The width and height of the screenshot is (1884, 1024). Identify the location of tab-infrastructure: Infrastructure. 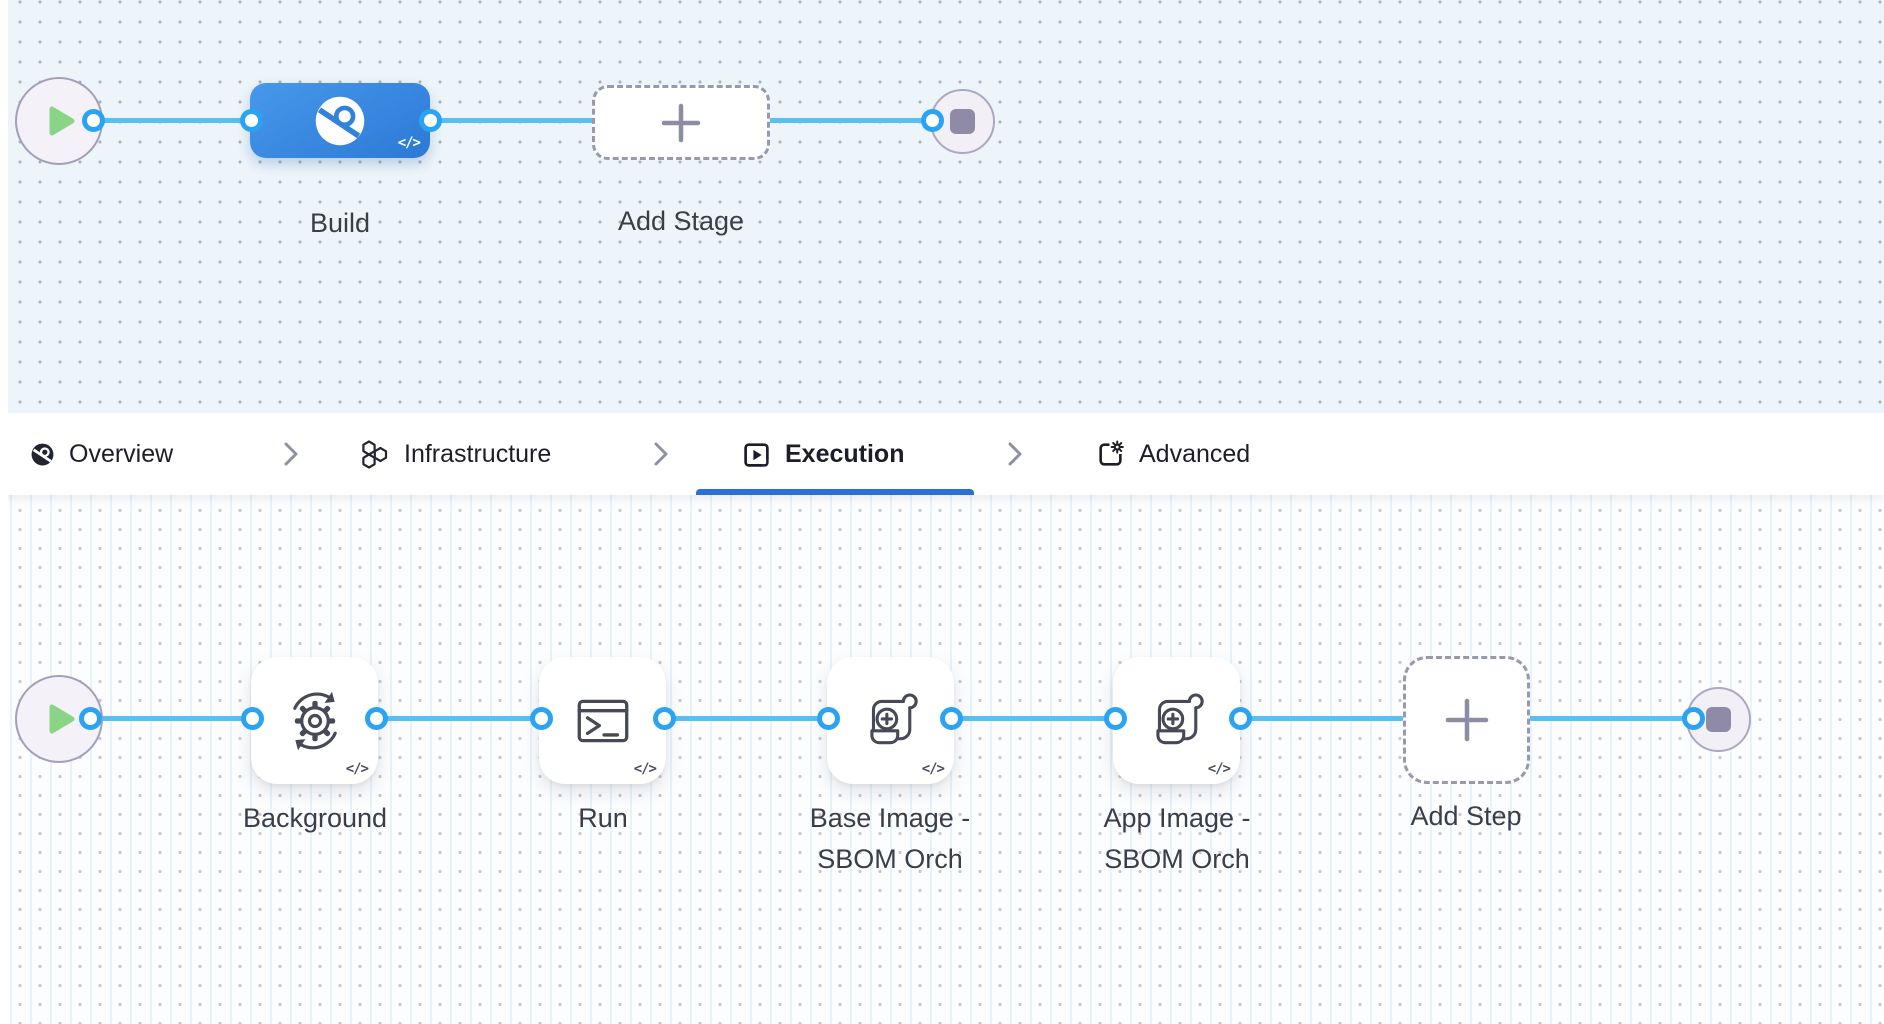
(455, 454).